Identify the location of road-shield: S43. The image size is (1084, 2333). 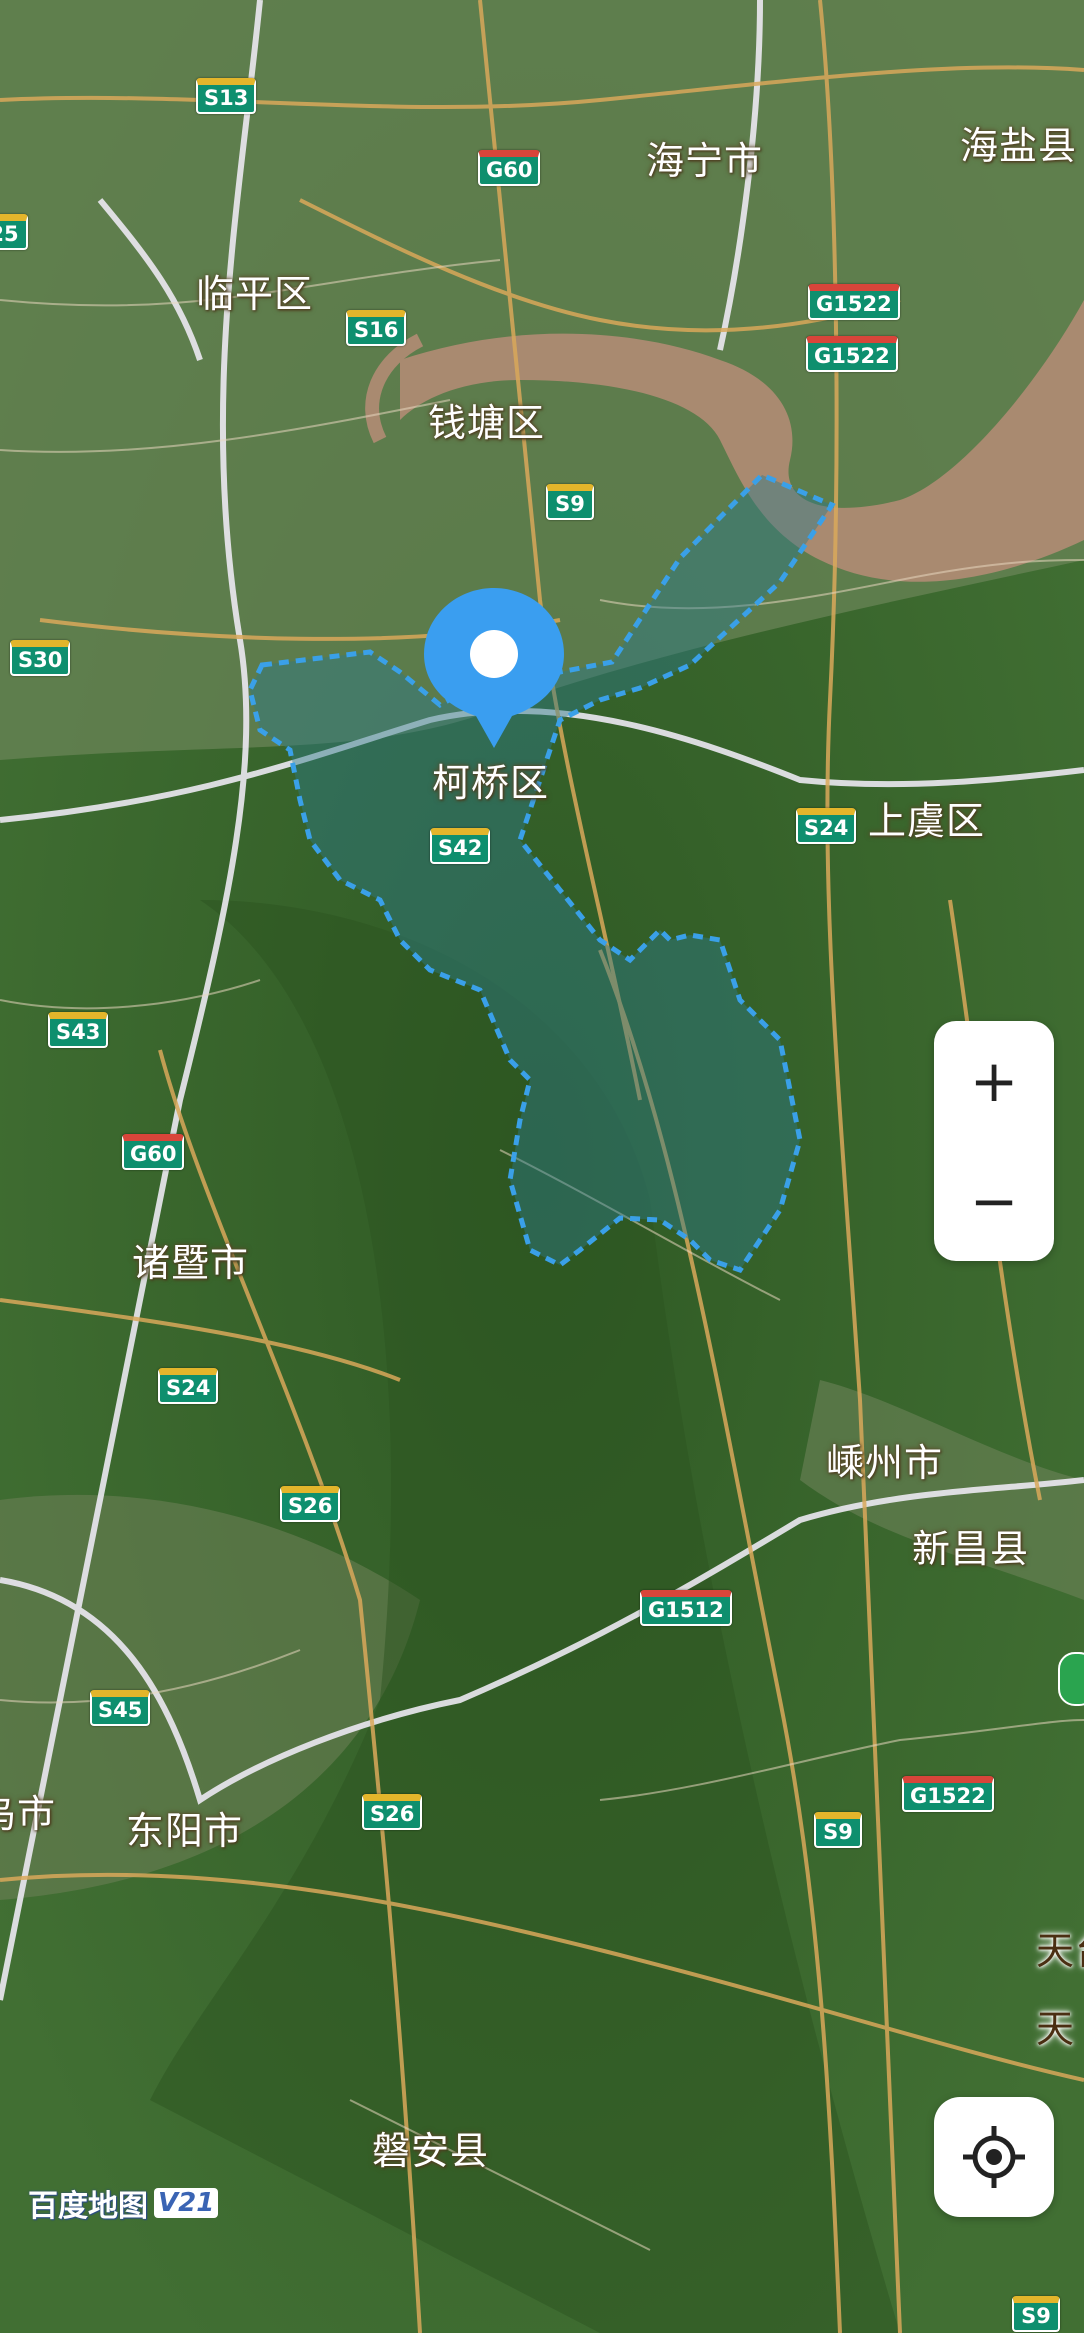
(78, 1030).